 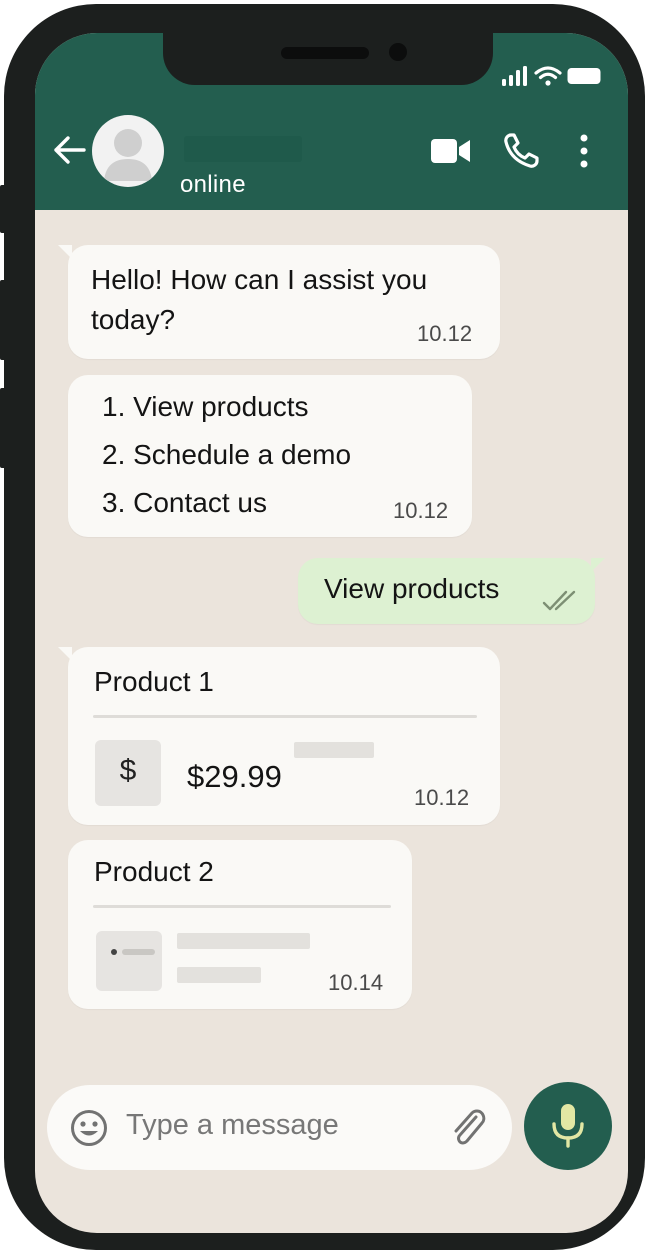 I want to click on contact-avatar, so click(x=128, y=151).